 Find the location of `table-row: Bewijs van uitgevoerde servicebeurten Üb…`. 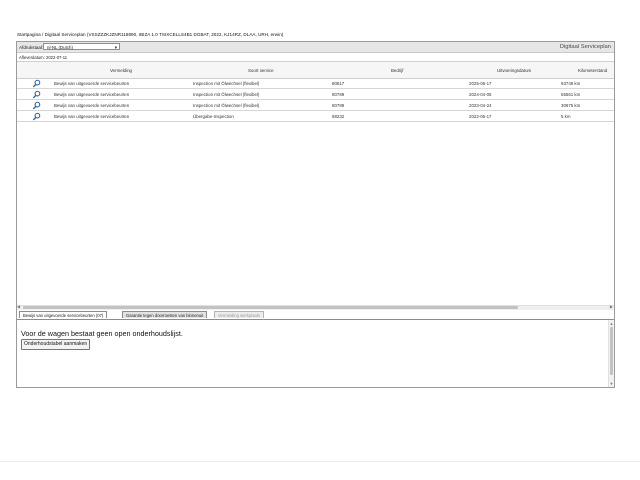

table-row: Bewijs van uitgevoerde servicebeurten Üb… is located at coordinates (315, 116).